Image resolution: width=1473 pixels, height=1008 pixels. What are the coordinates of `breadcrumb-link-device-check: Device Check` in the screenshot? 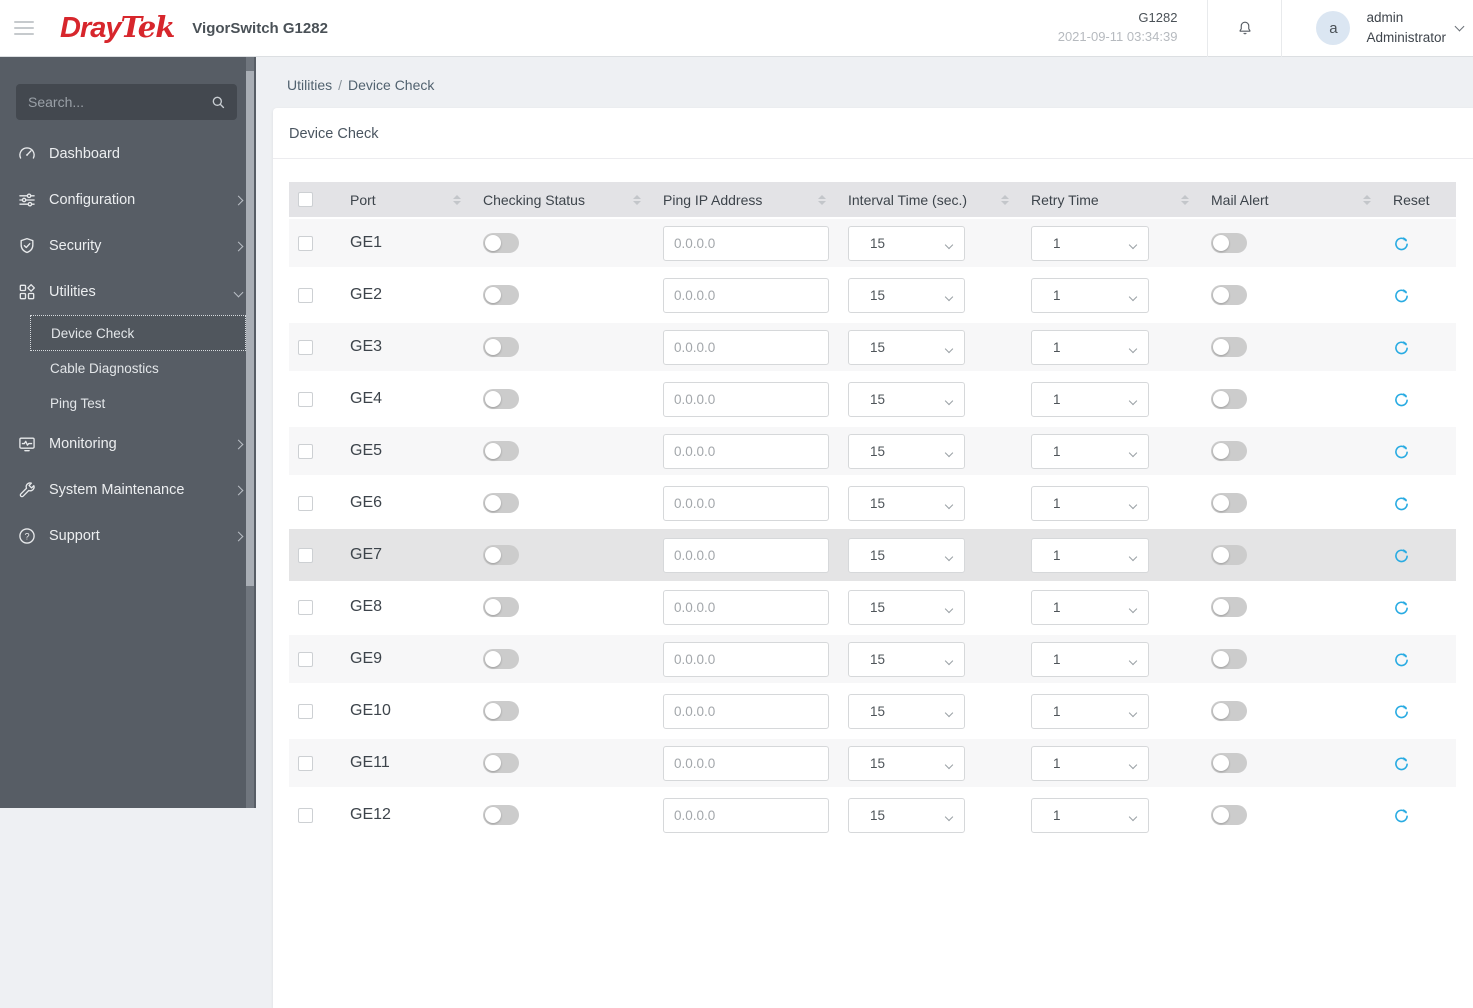 It's located at (391, 85).